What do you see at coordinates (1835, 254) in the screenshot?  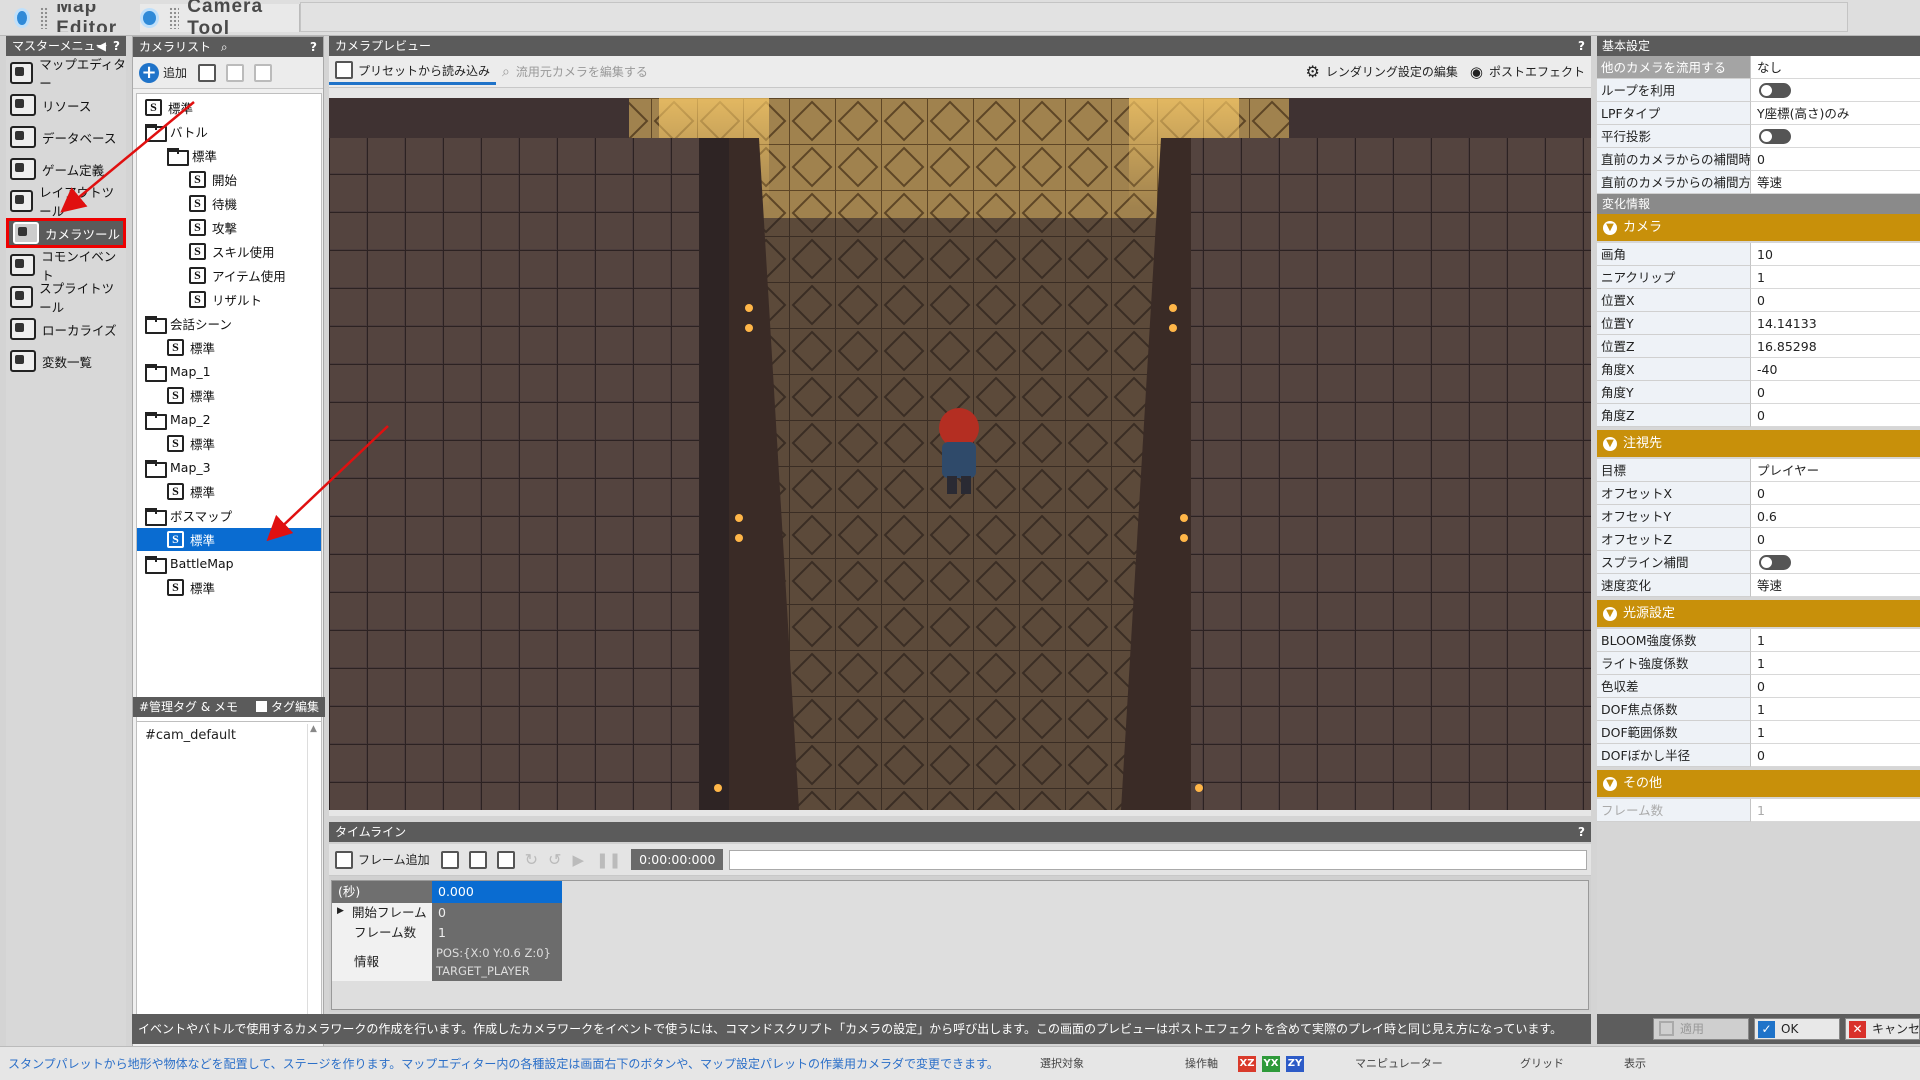 I see `property-value: 10` at bounding box center [1835, 254].